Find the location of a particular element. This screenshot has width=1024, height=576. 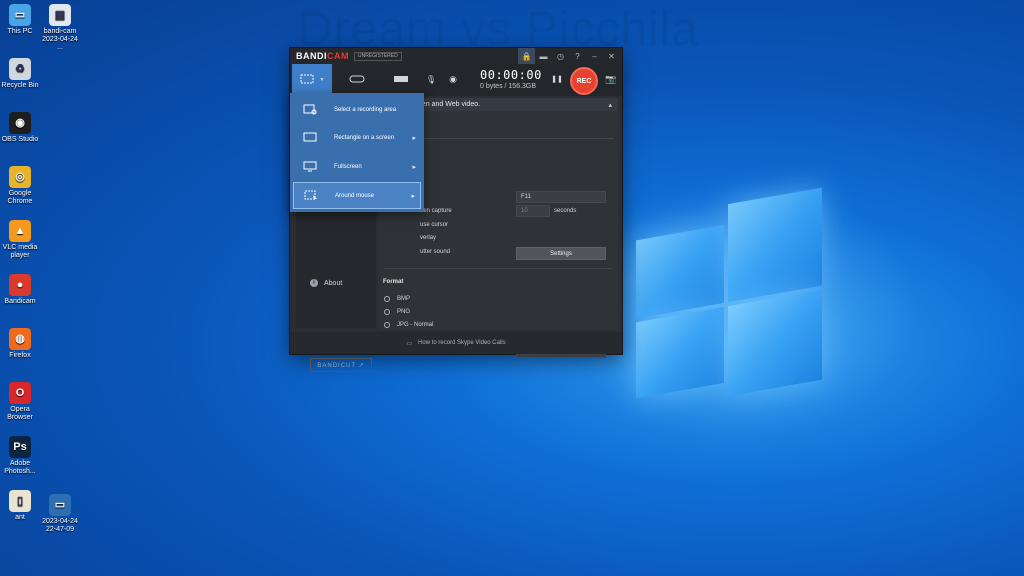

shutter-label: utter sound is located at coordinates (435, 252).